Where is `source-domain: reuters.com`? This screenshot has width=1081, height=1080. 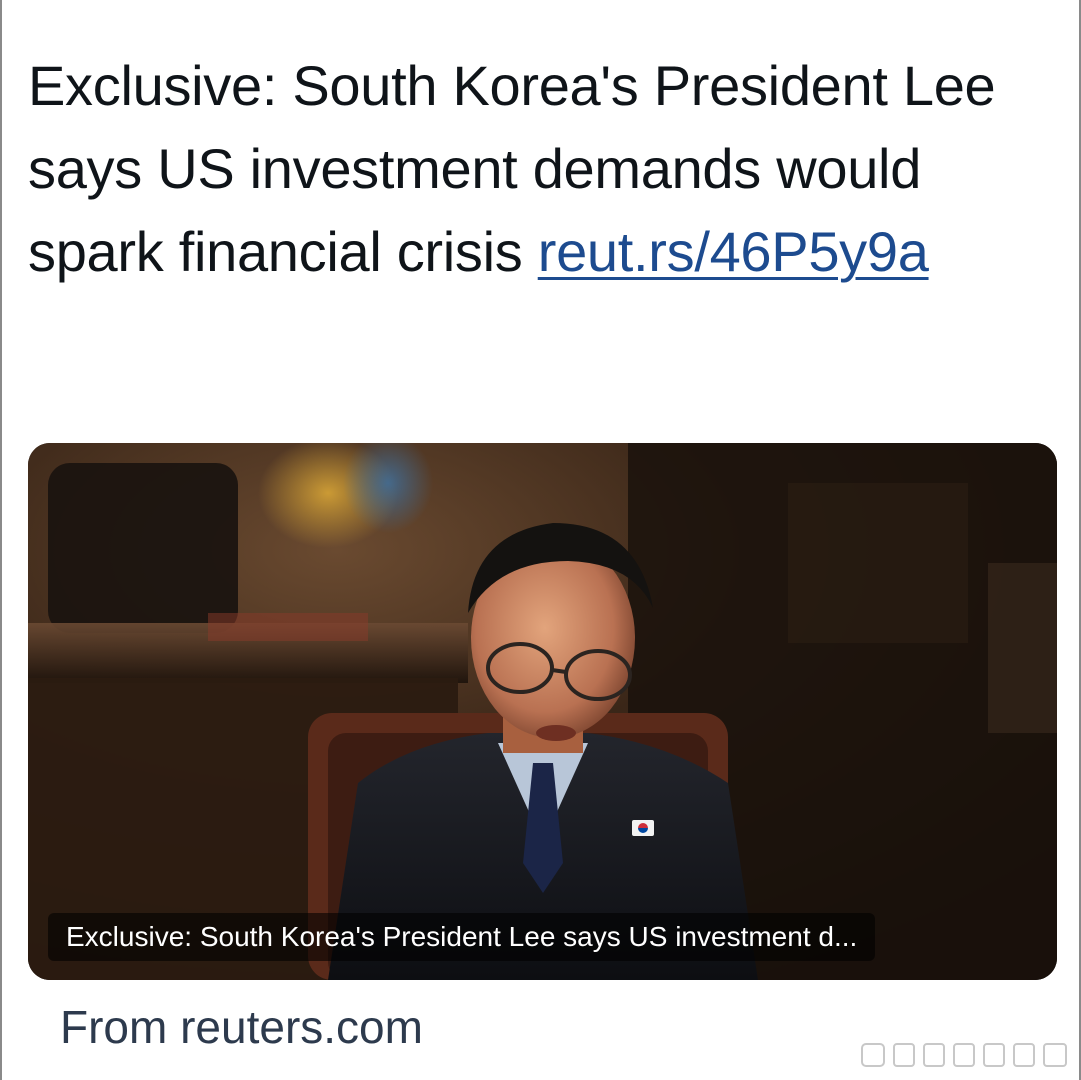 source-domain: reuters.com is located at coordinates (301, 1027).